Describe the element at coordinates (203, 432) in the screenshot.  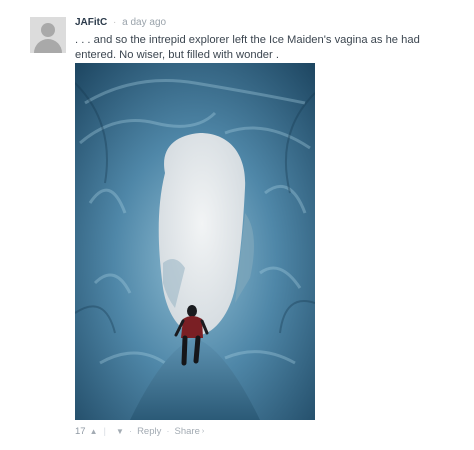
I see `share-caret-icon: ›` at that location.